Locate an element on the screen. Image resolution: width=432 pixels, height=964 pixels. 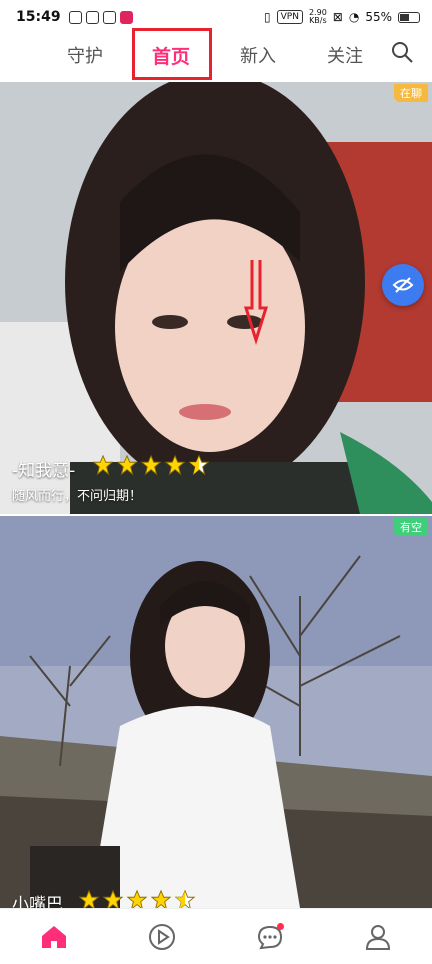
eye-off-icon is located at coordinates (403, 285).